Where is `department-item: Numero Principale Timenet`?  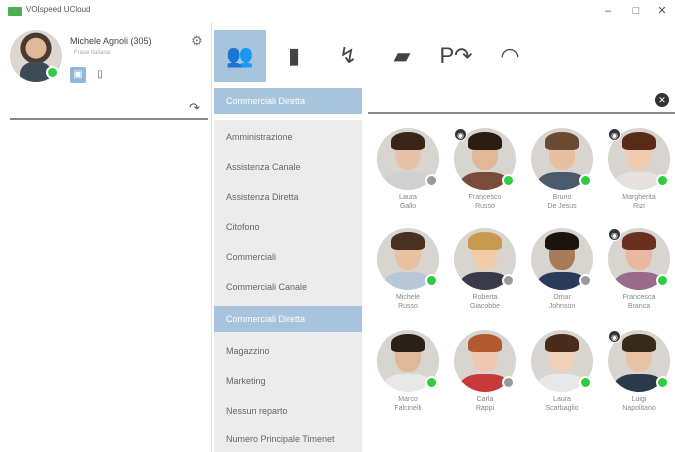
department-item: Numero Principale Timenet is located at coordinates (288, 439).